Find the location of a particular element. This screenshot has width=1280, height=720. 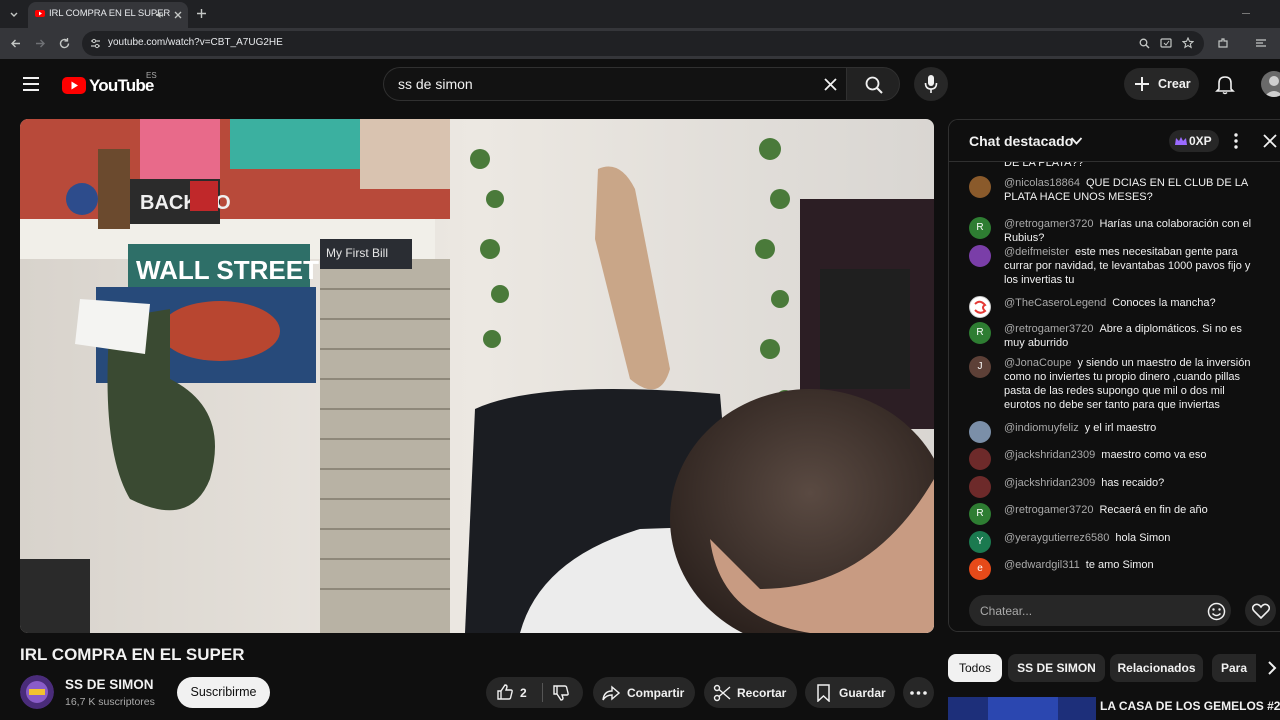

address-bar: youtube.com/watch?v=CBT_A7UG2HE is located at coordinates (643, 43).